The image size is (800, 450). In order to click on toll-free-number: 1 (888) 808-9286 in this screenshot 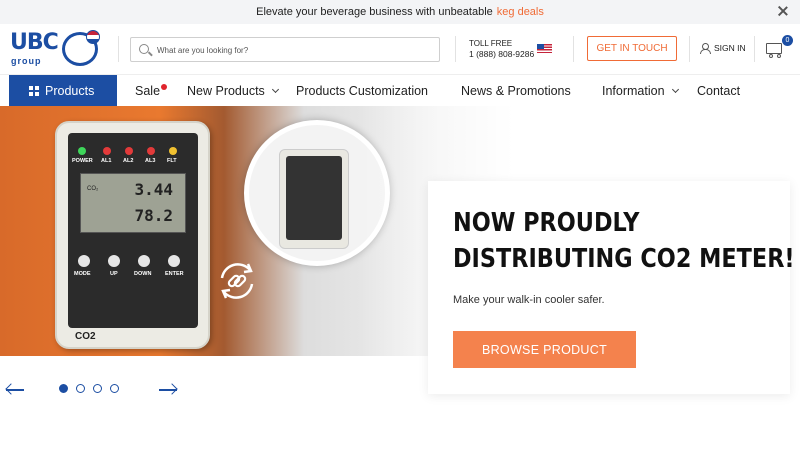, I will do `click(501, 54)`.